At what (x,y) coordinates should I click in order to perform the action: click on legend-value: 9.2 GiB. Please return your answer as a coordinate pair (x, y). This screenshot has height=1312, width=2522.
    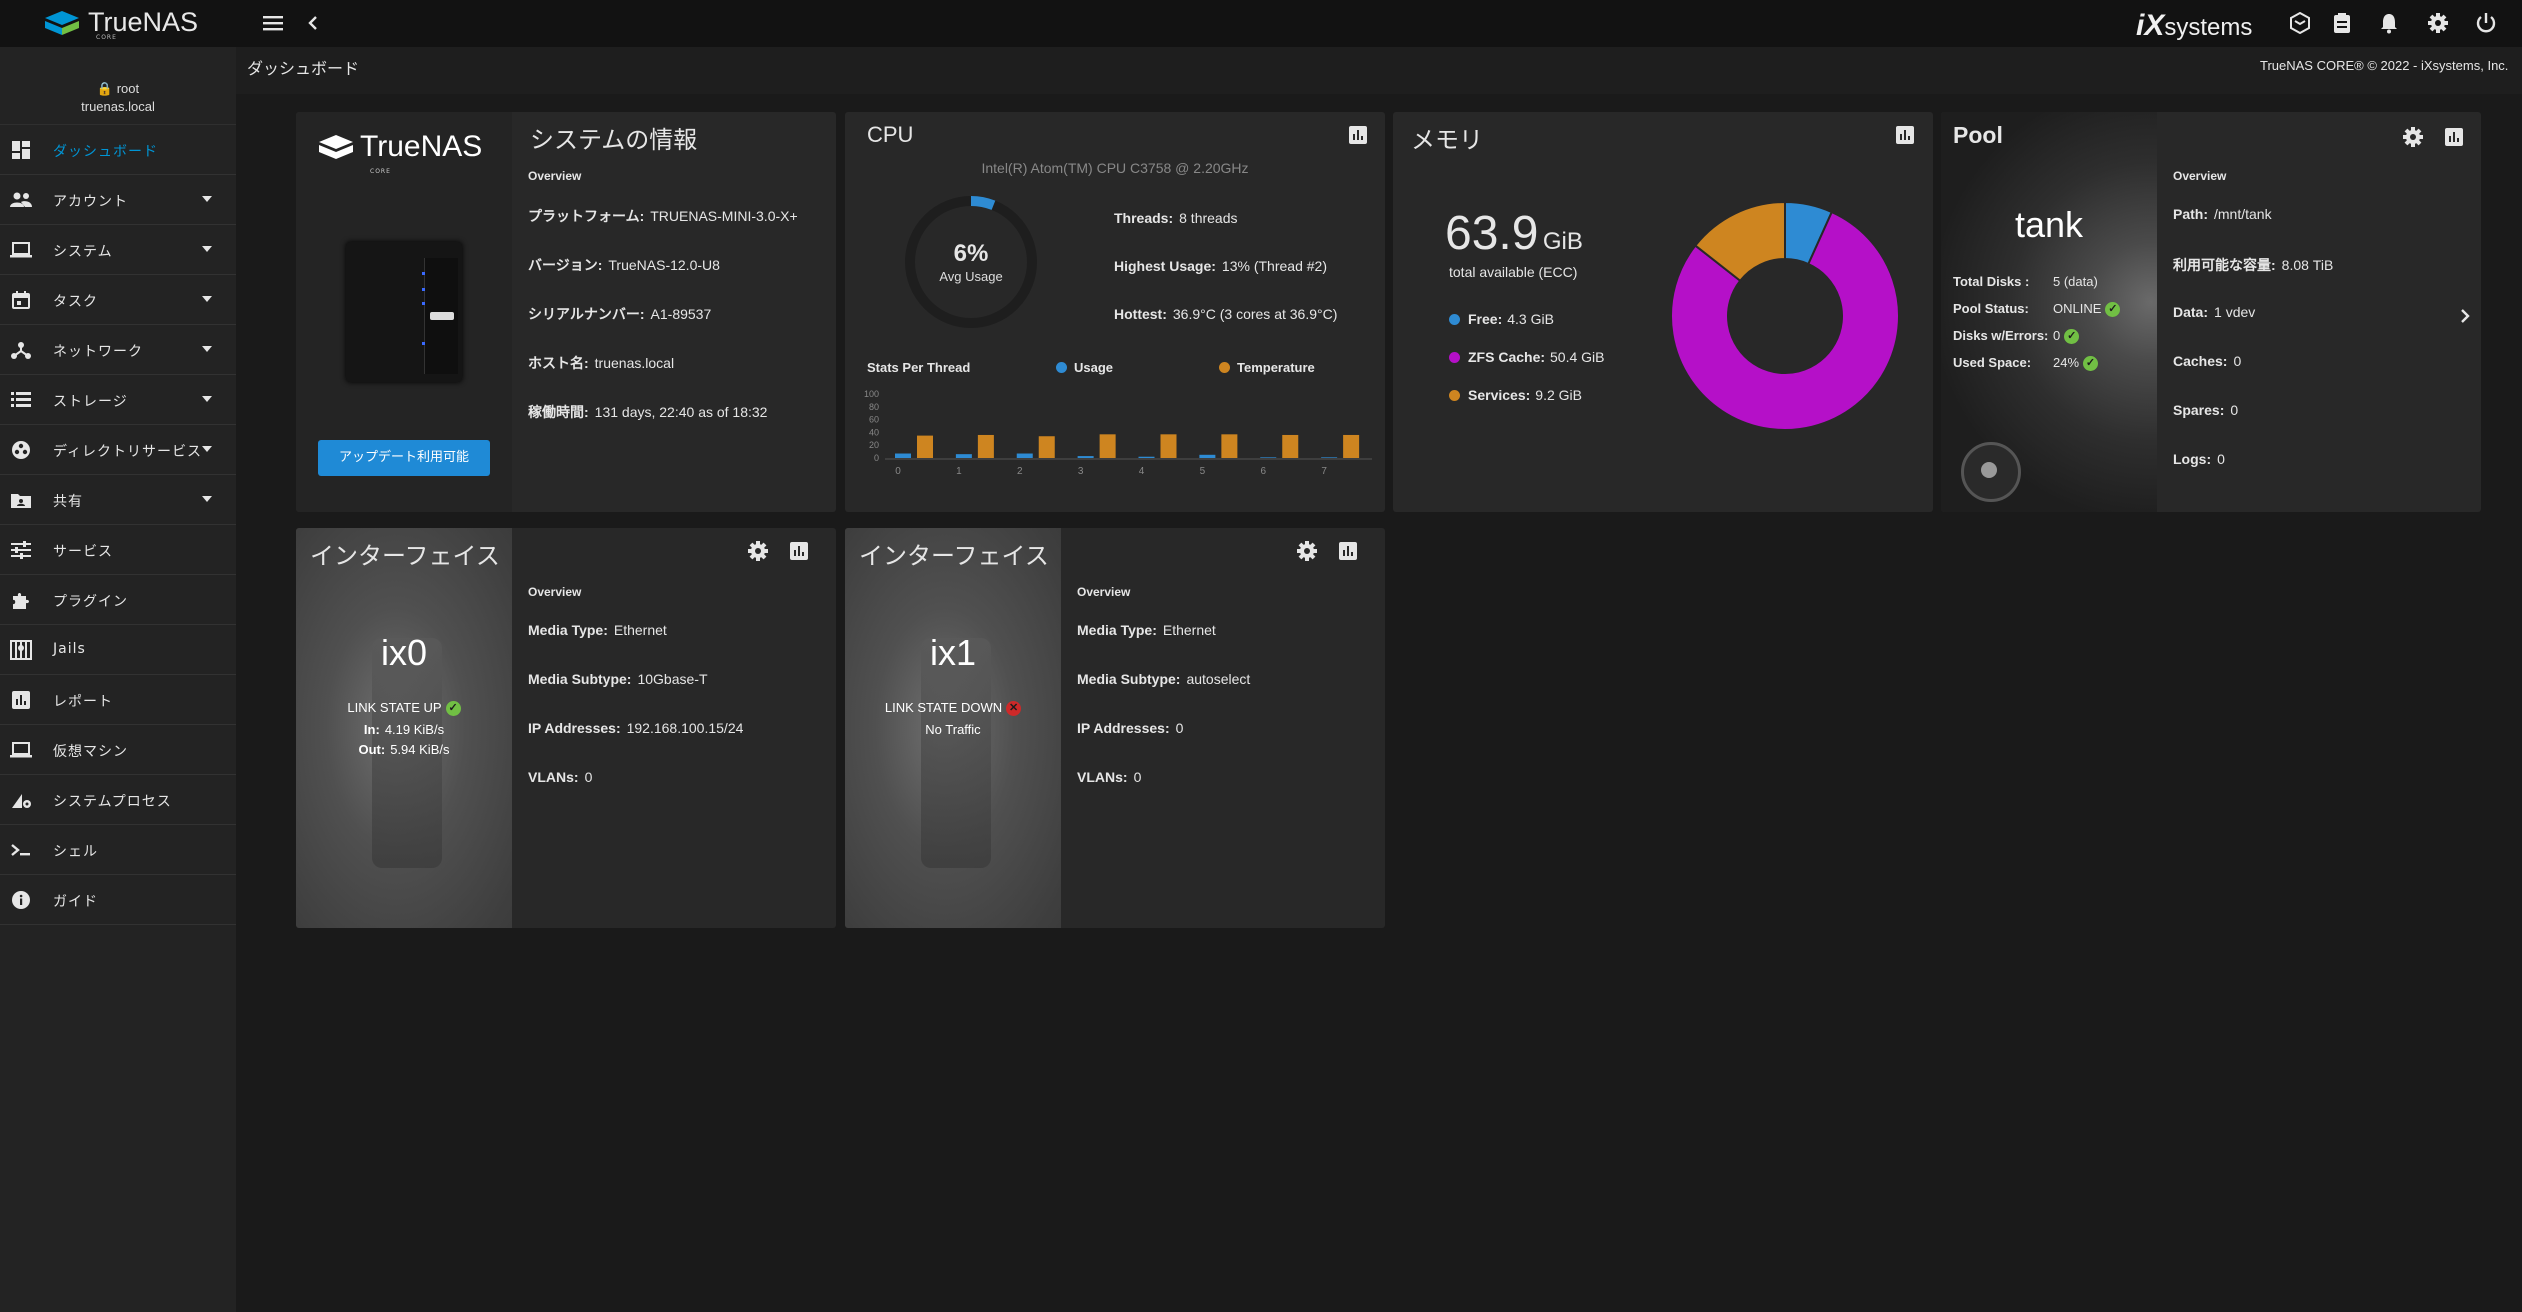
    Looking at the image, I should click on (1558, 395).